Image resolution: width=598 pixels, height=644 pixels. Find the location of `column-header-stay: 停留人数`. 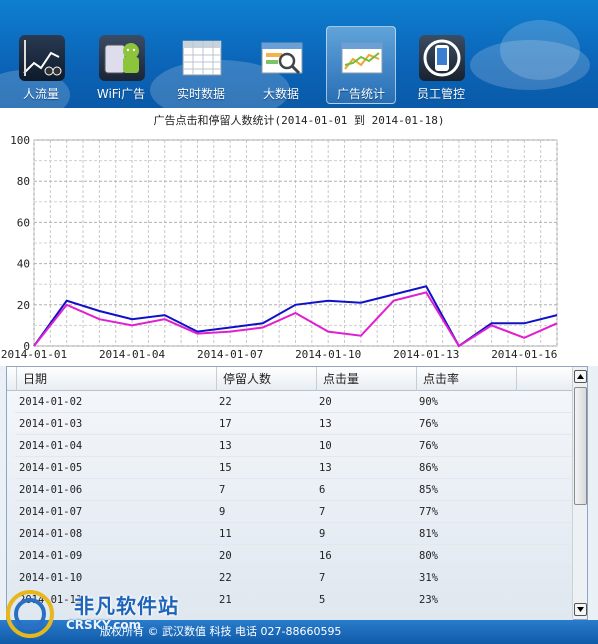

column-header-stay: 停留人数 is located at coordinates (267, 379).